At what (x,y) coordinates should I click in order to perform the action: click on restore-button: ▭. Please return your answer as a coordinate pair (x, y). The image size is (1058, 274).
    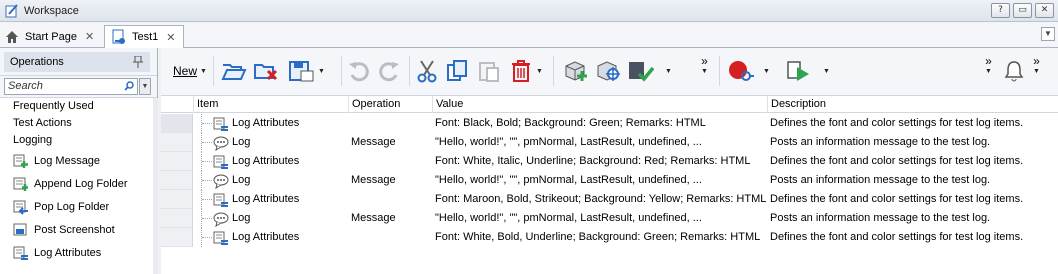
    Looking at the image, I should click on (1022, 10).